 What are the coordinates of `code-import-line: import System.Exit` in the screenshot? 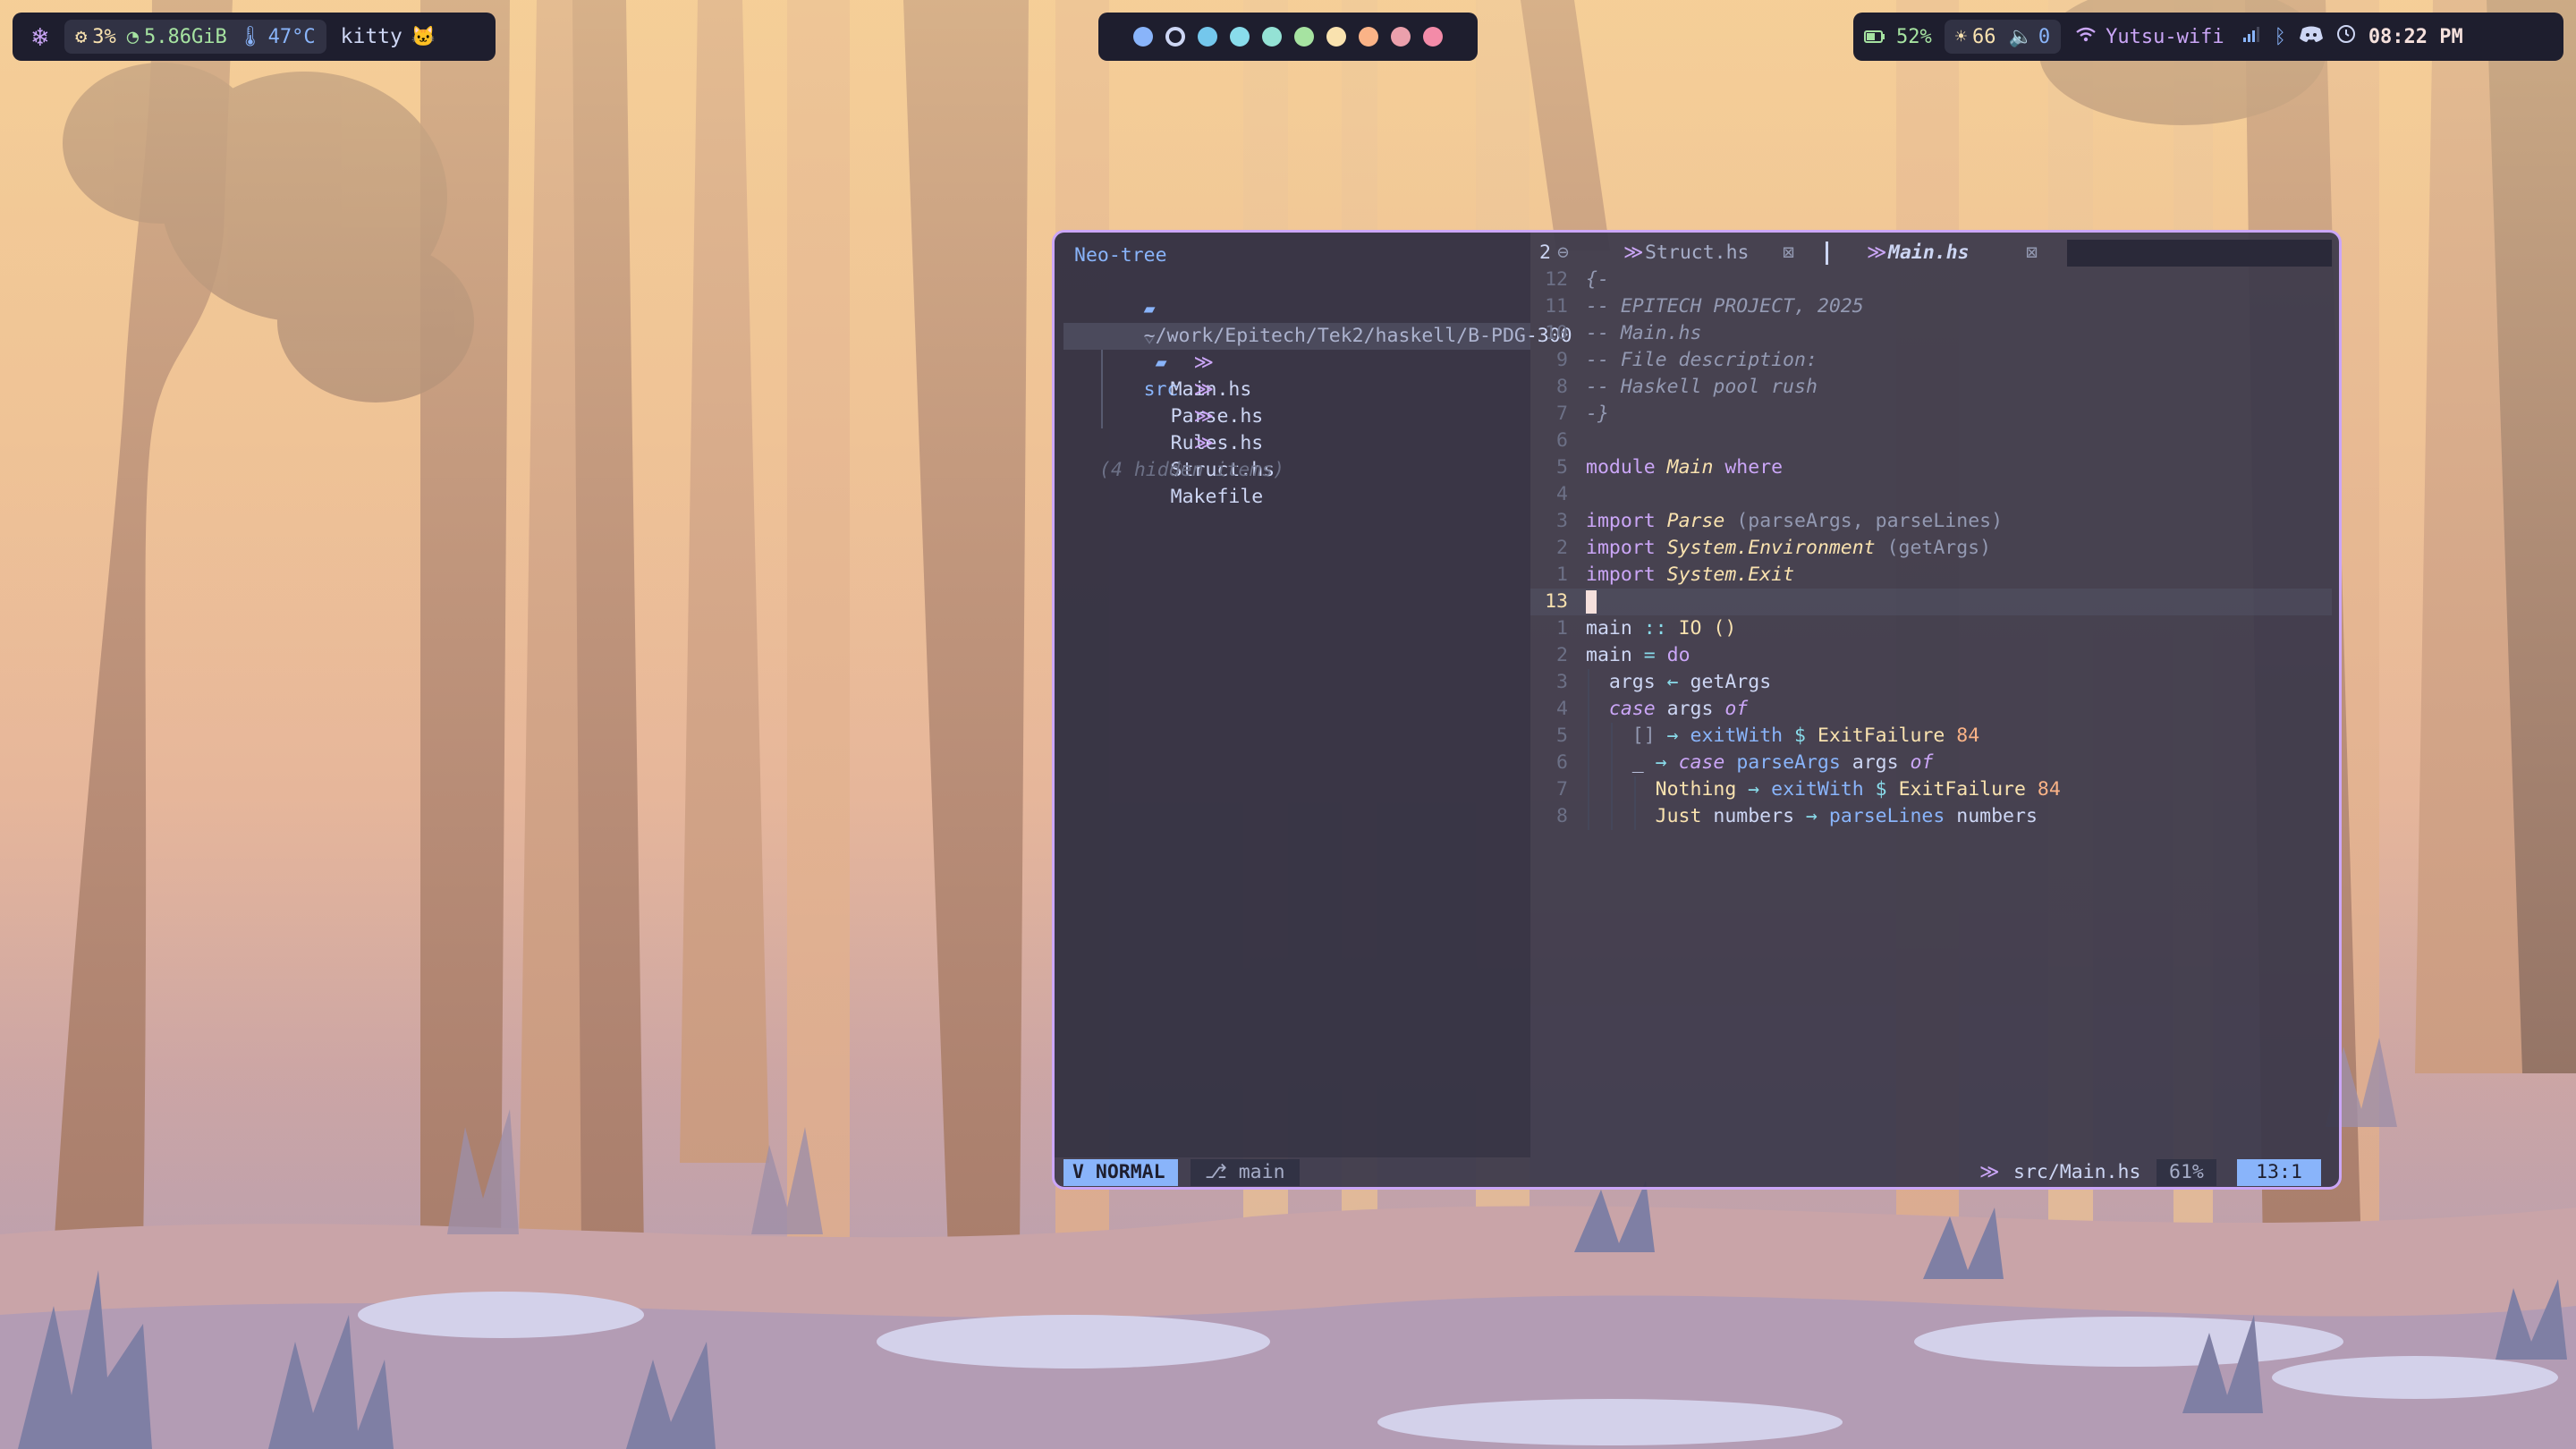 It's located at (1690, 575).